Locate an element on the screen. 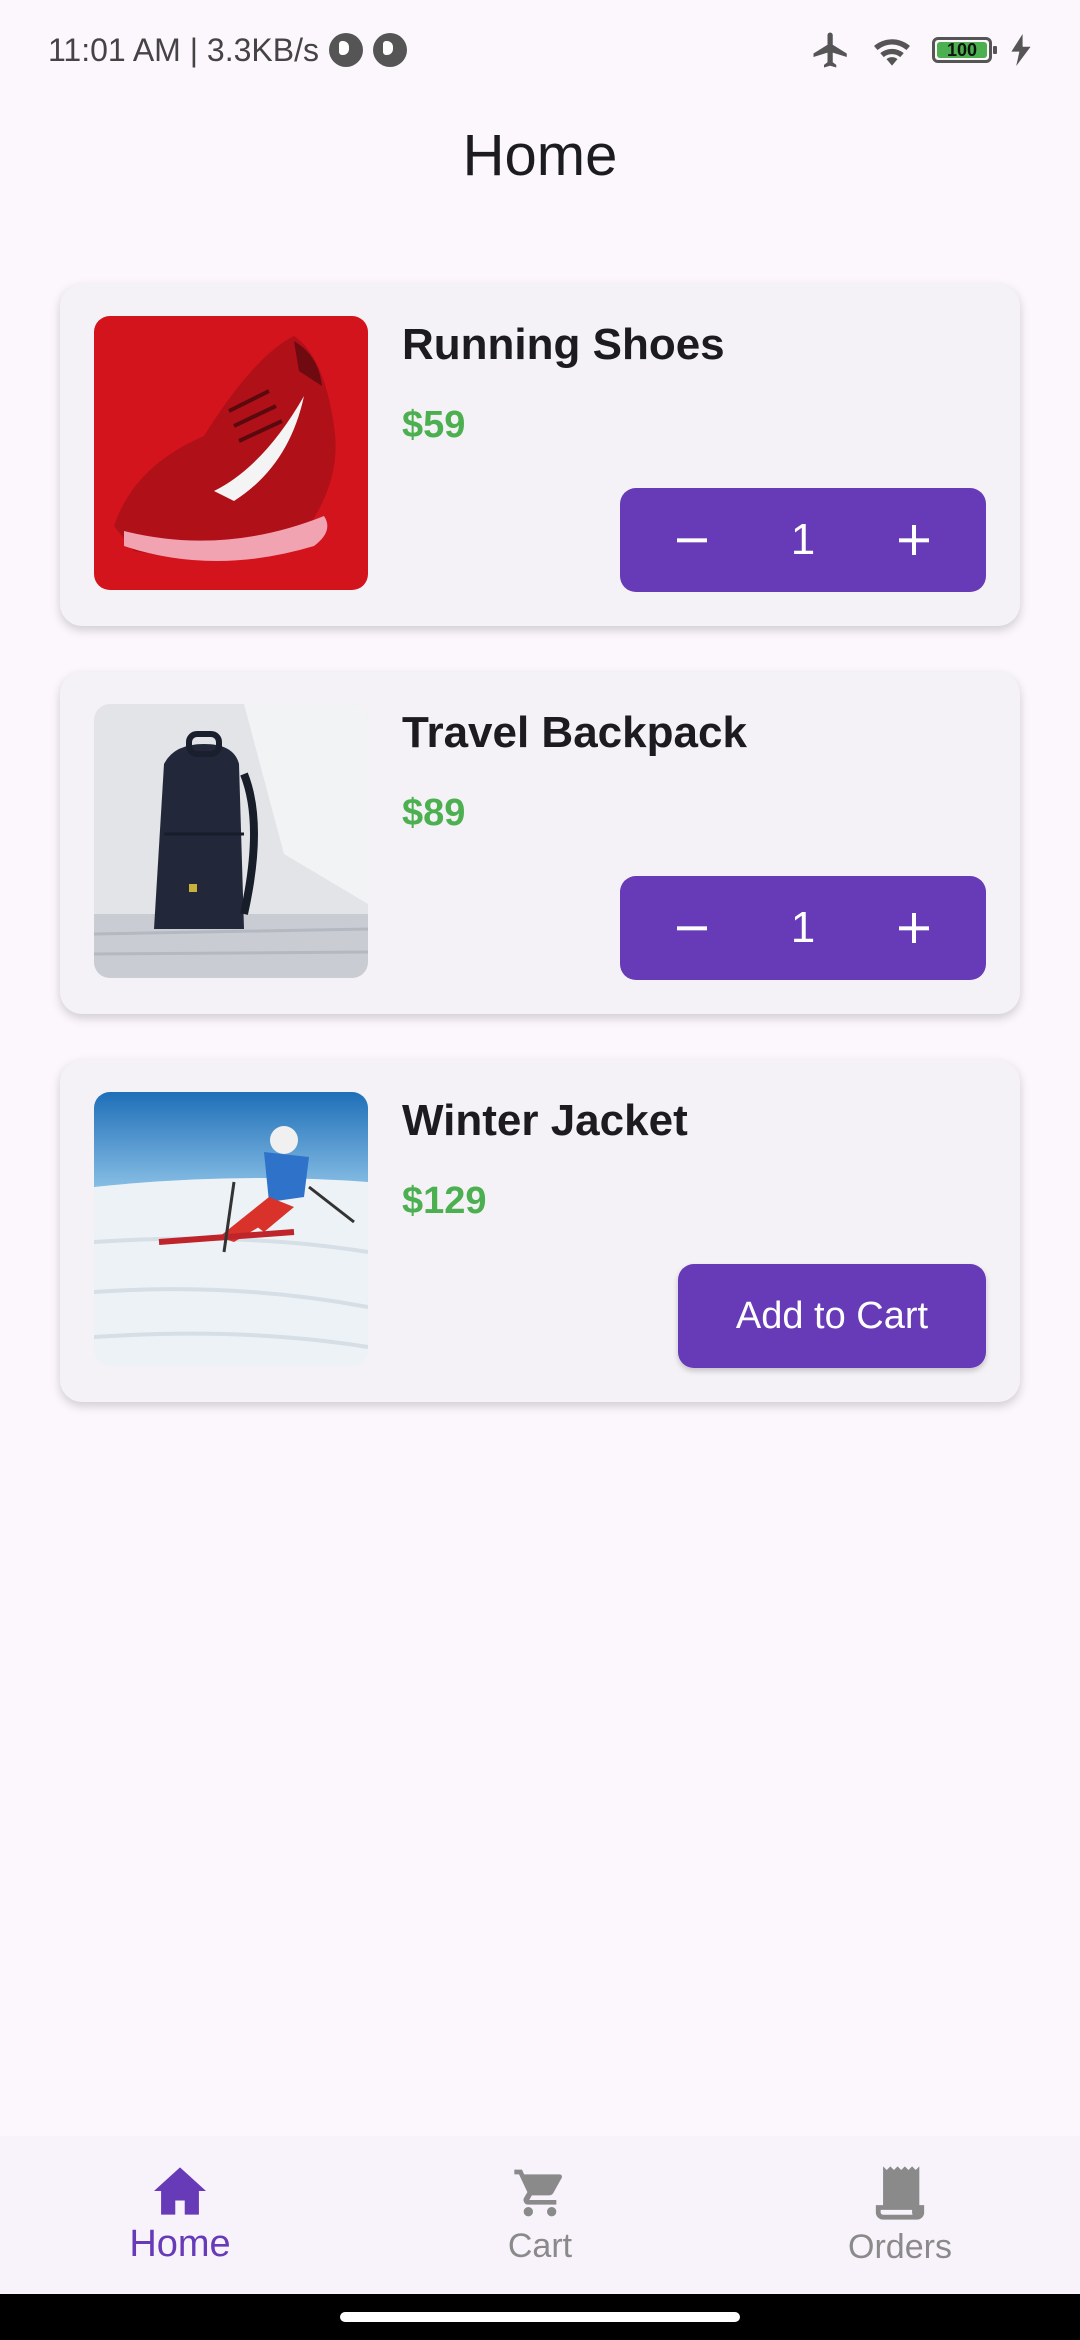 This screenshot has width=1080, height=2340. navy-backpack-image is located at coordinates (231, 841).